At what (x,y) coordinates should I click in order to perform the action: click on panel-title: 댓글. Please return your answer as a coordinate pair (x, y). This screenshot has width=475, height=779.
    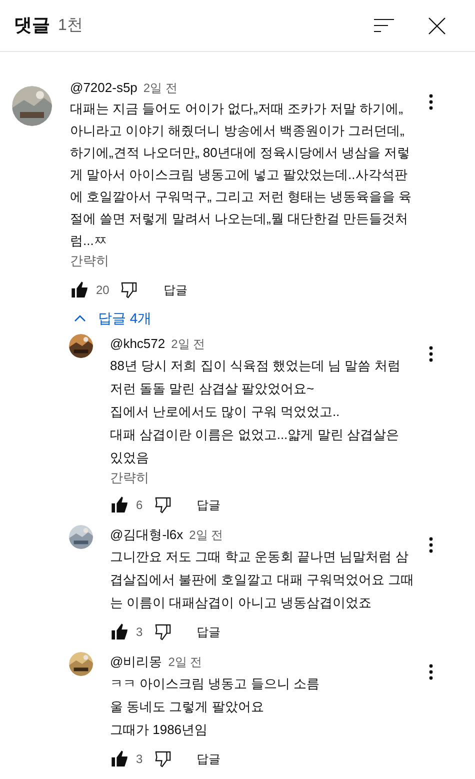
    Looking at the image, I should click on (32, 25).